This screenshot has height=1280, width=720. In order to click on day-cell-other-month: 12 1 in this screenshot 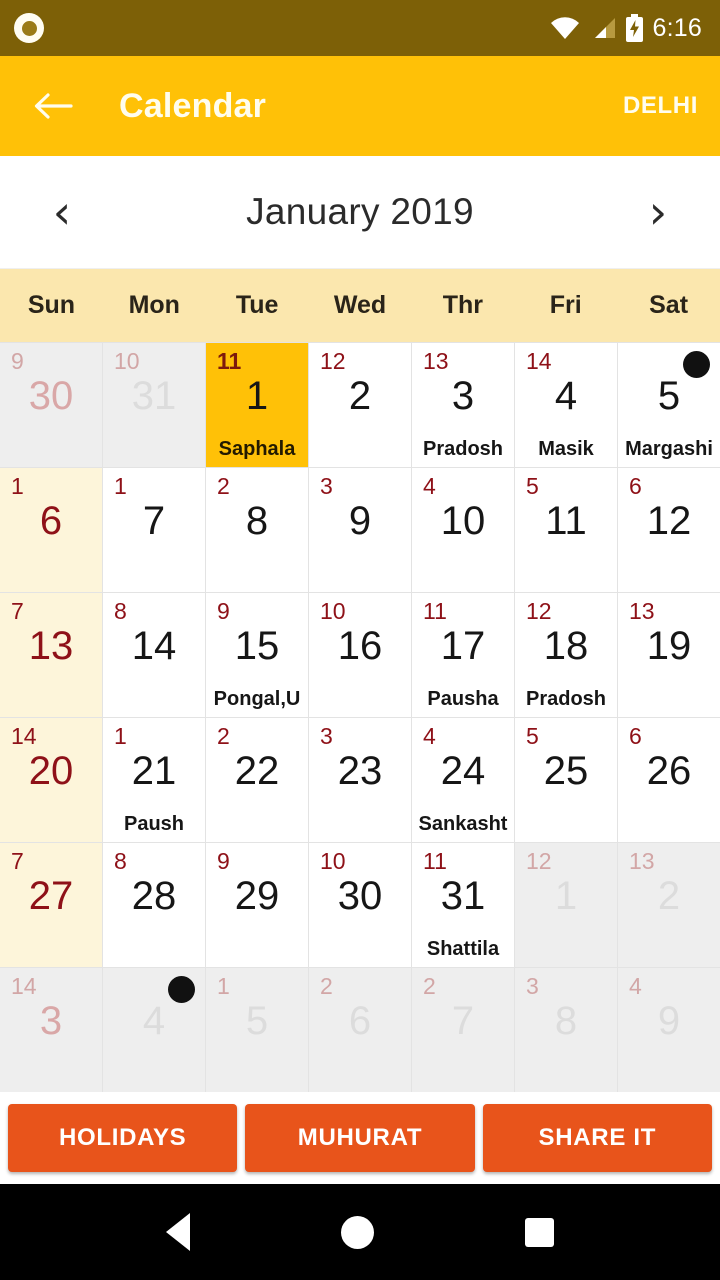, I will do `click(566, 905)`.